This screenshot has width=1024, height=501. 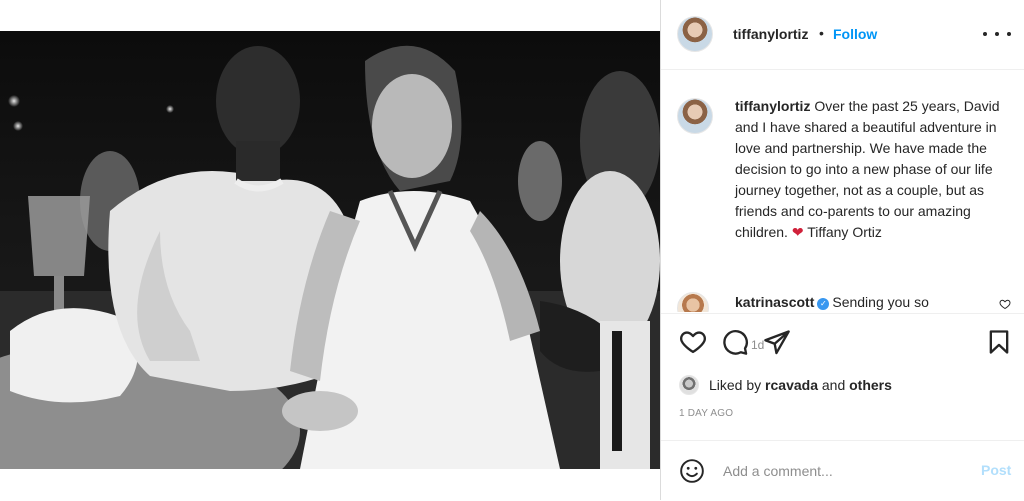 I want to click on caption-username: tiffanylortiz, so click(x=772, y=106).